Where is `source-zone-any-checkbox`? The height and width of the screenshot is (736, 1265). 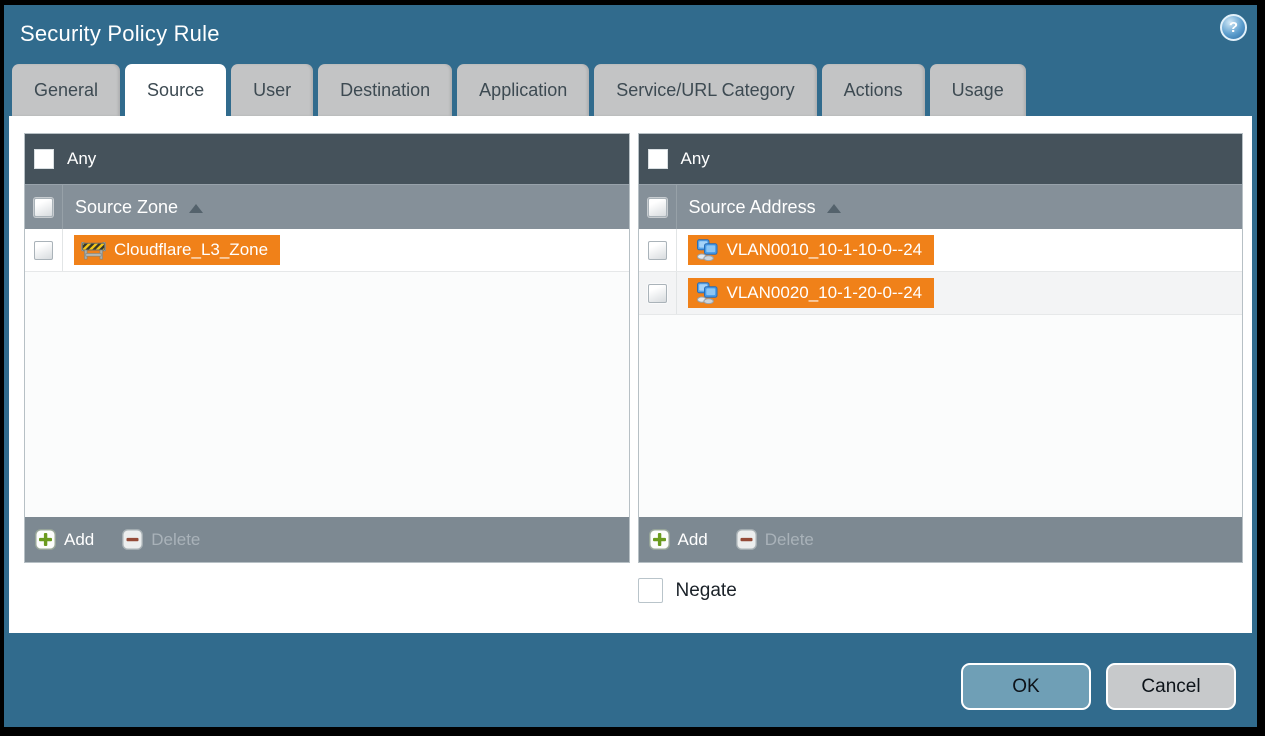 source-zone-any-checkbox is located at coordinates (44, 159).